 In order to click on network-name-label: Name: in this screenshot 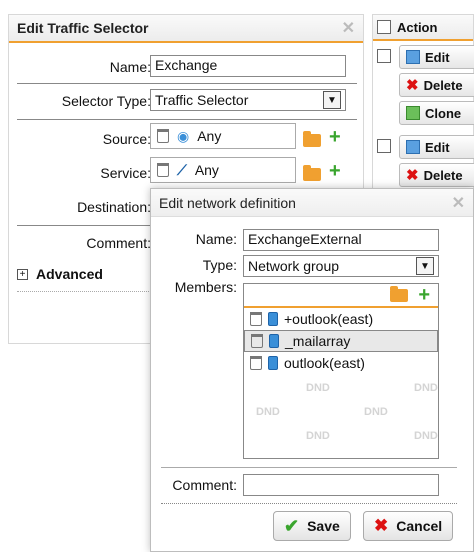, I will do `click(216, 239)`.